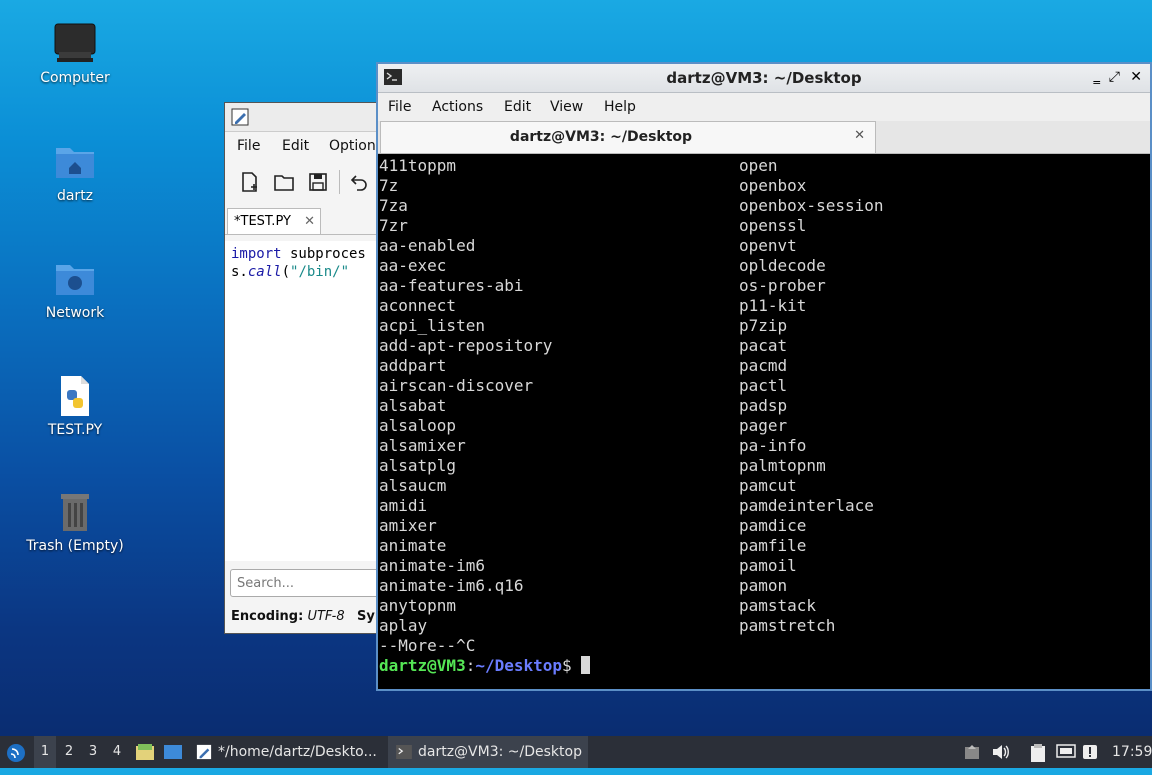 Image resolution: width=1152 pixels, height=775 pixels. What do you see at coordinates (1114, 77) in the screenshot?
I see `maximize-icon: ⤢` at bounding box center [1114, 77].